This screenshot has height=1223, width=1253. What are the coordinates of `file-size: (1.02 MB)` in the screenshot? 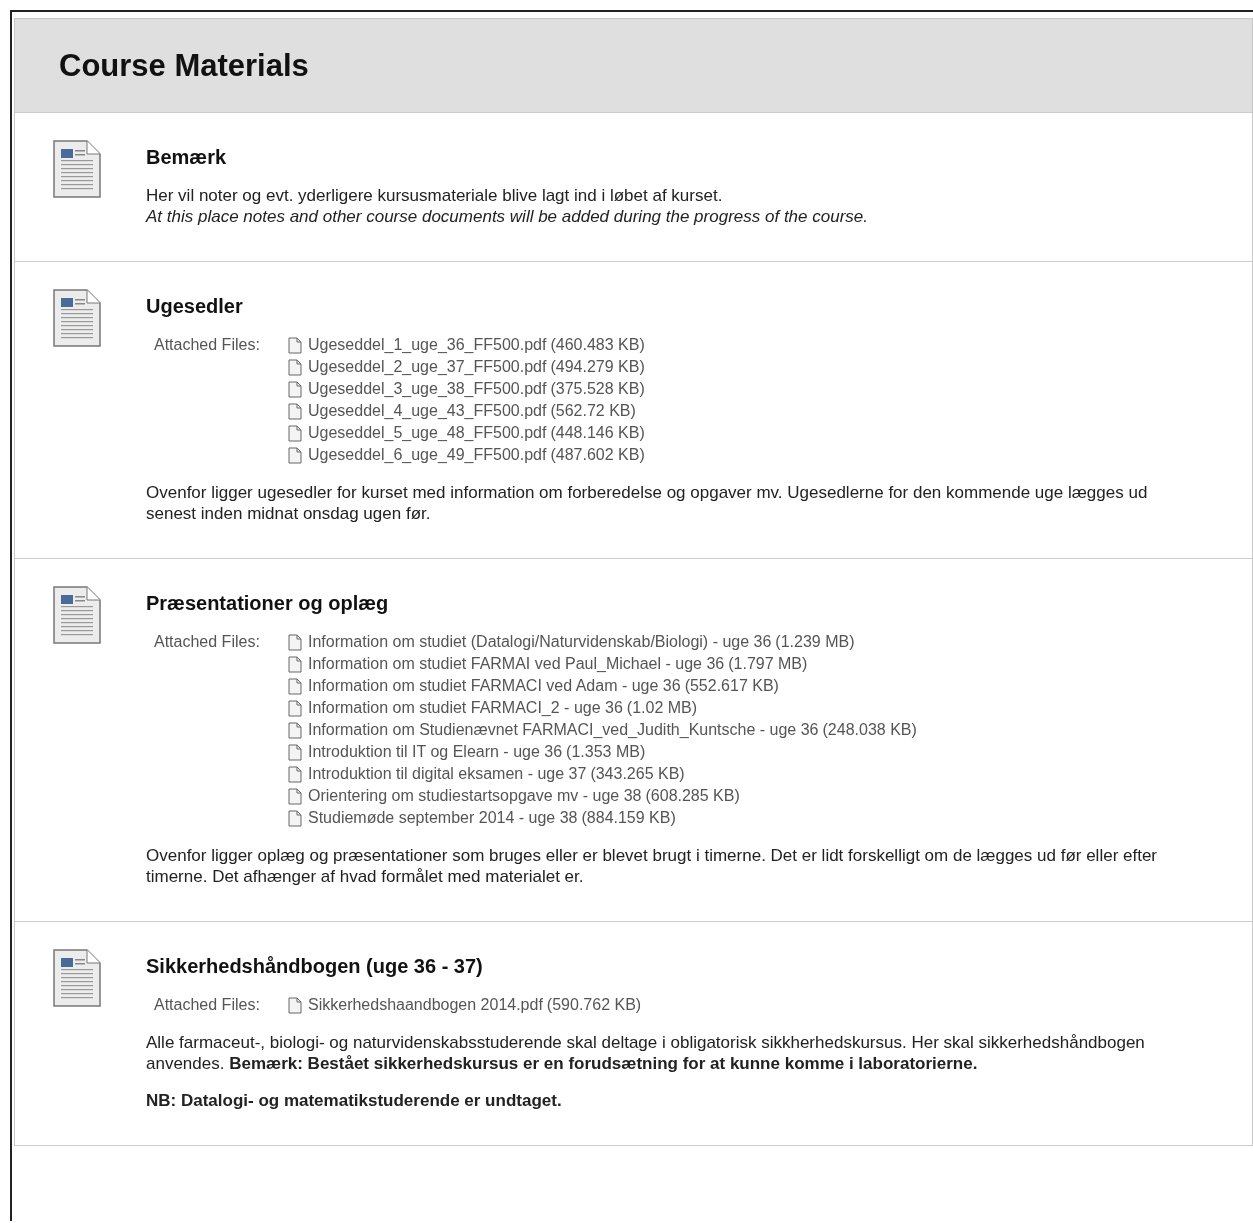 It's located at (662, 708).